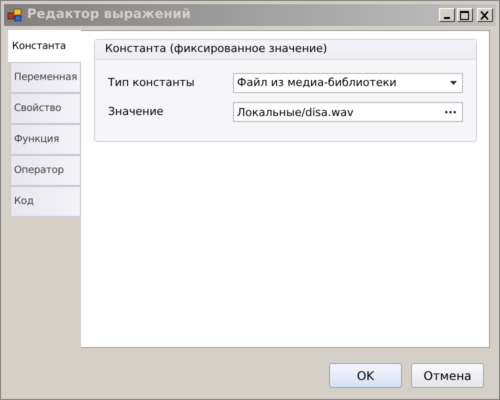 The width and height of the screenshot is (500, 400). I want to click on dropdown: Файл из медиа-библиотеки, so click(348, 83).